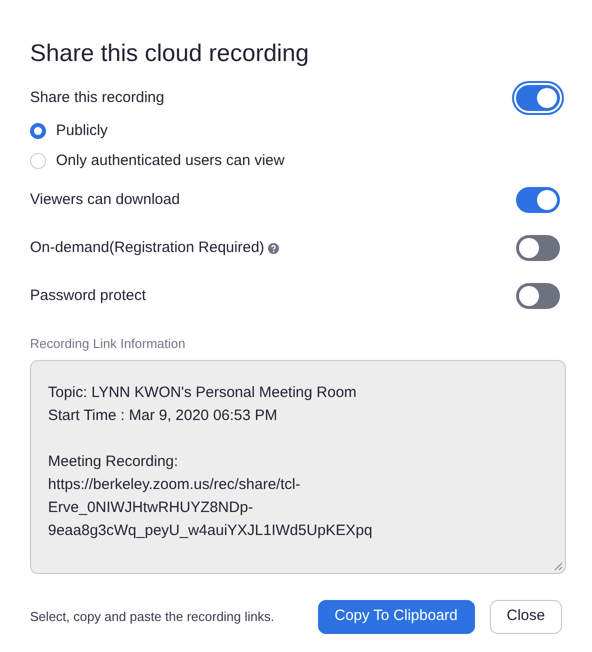  Describe the element at coordinates (97, 98) in the screenshot. I see `setting-label: Share this recording` at that location.